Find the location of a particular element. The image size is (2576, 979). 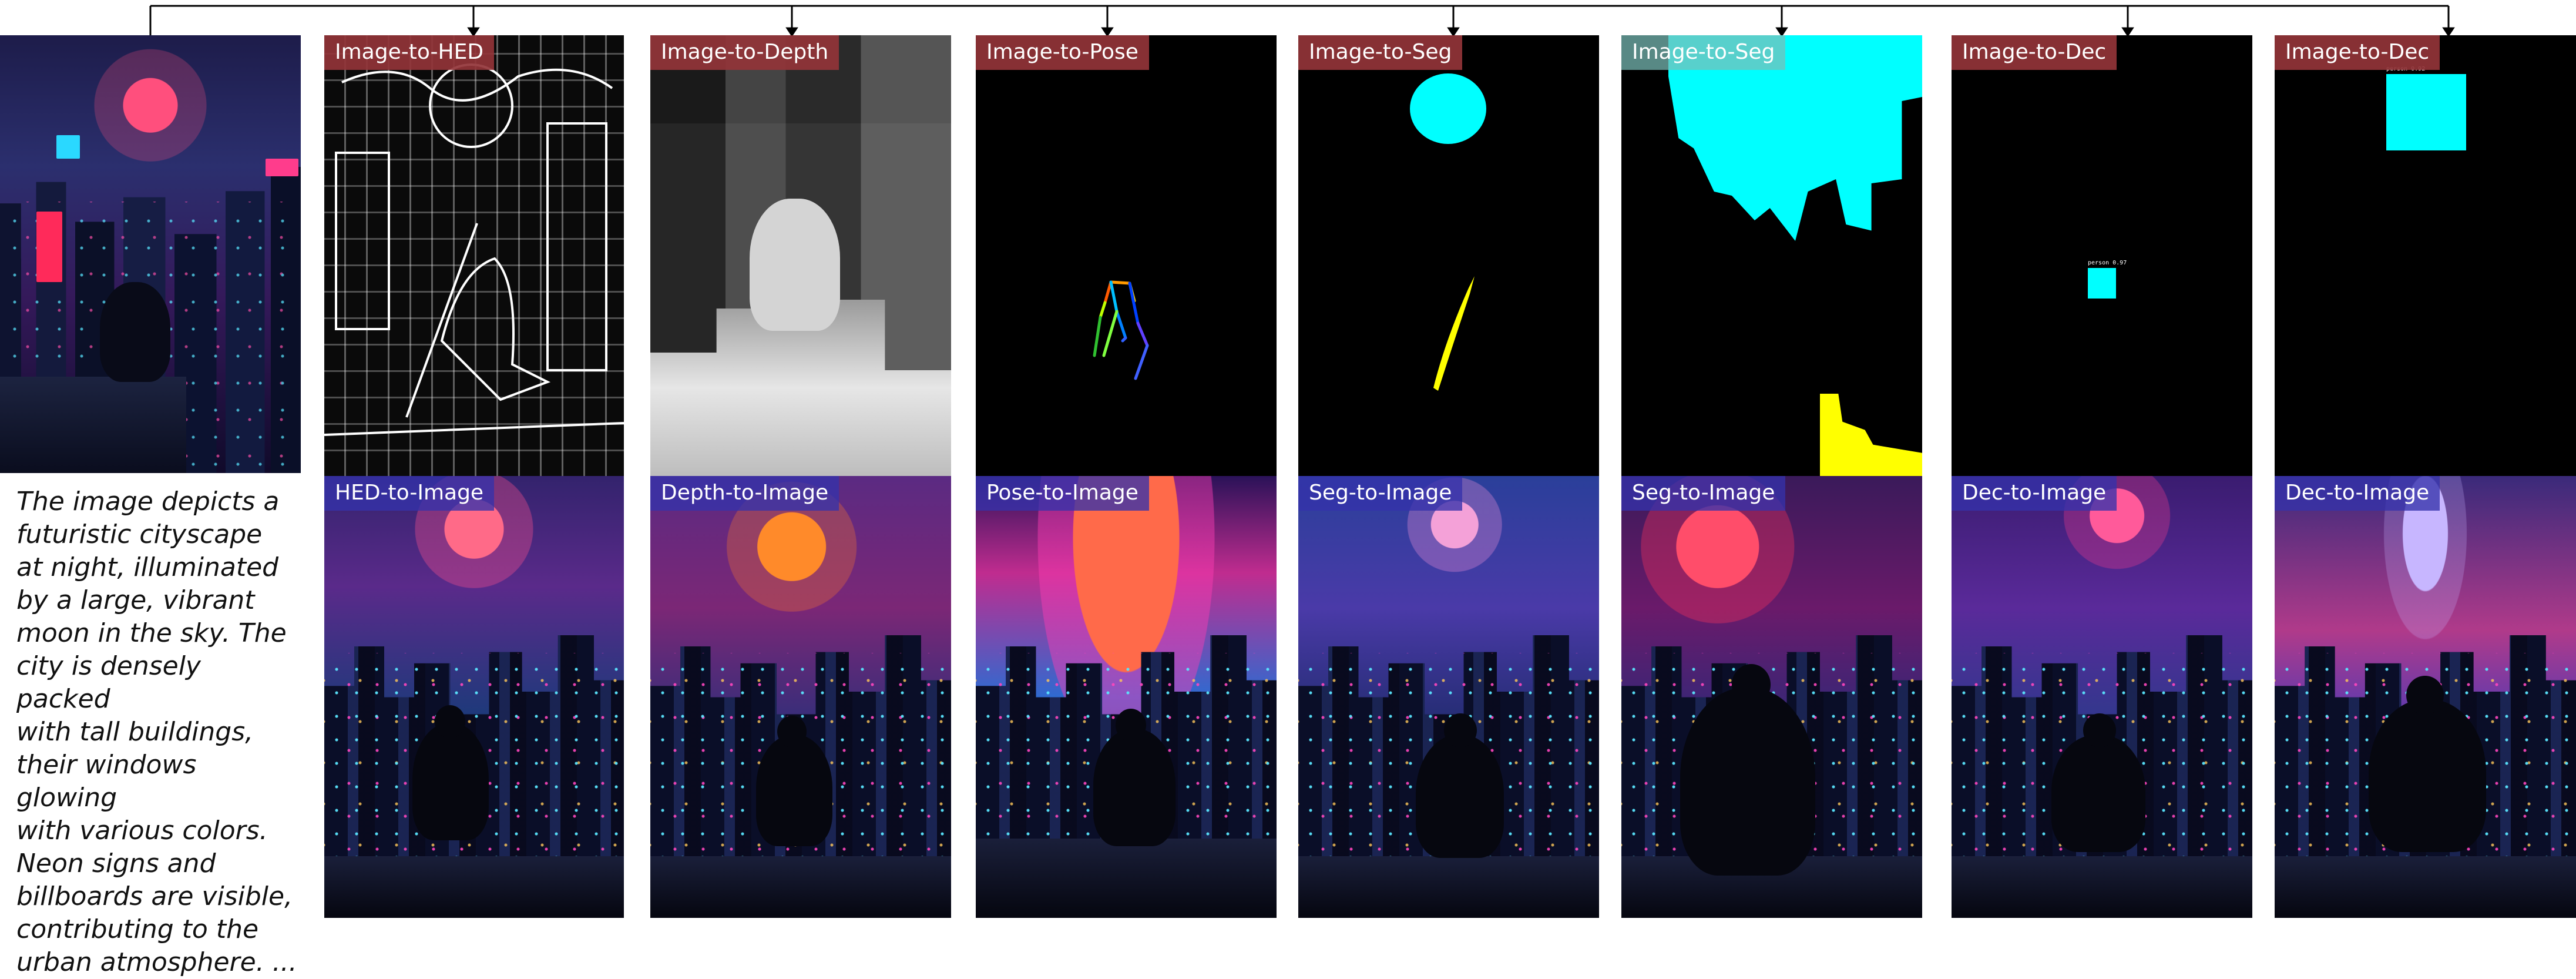

detection-map-large: person 0.92 Image-to-Dec is located at coordinates (2425, 255).